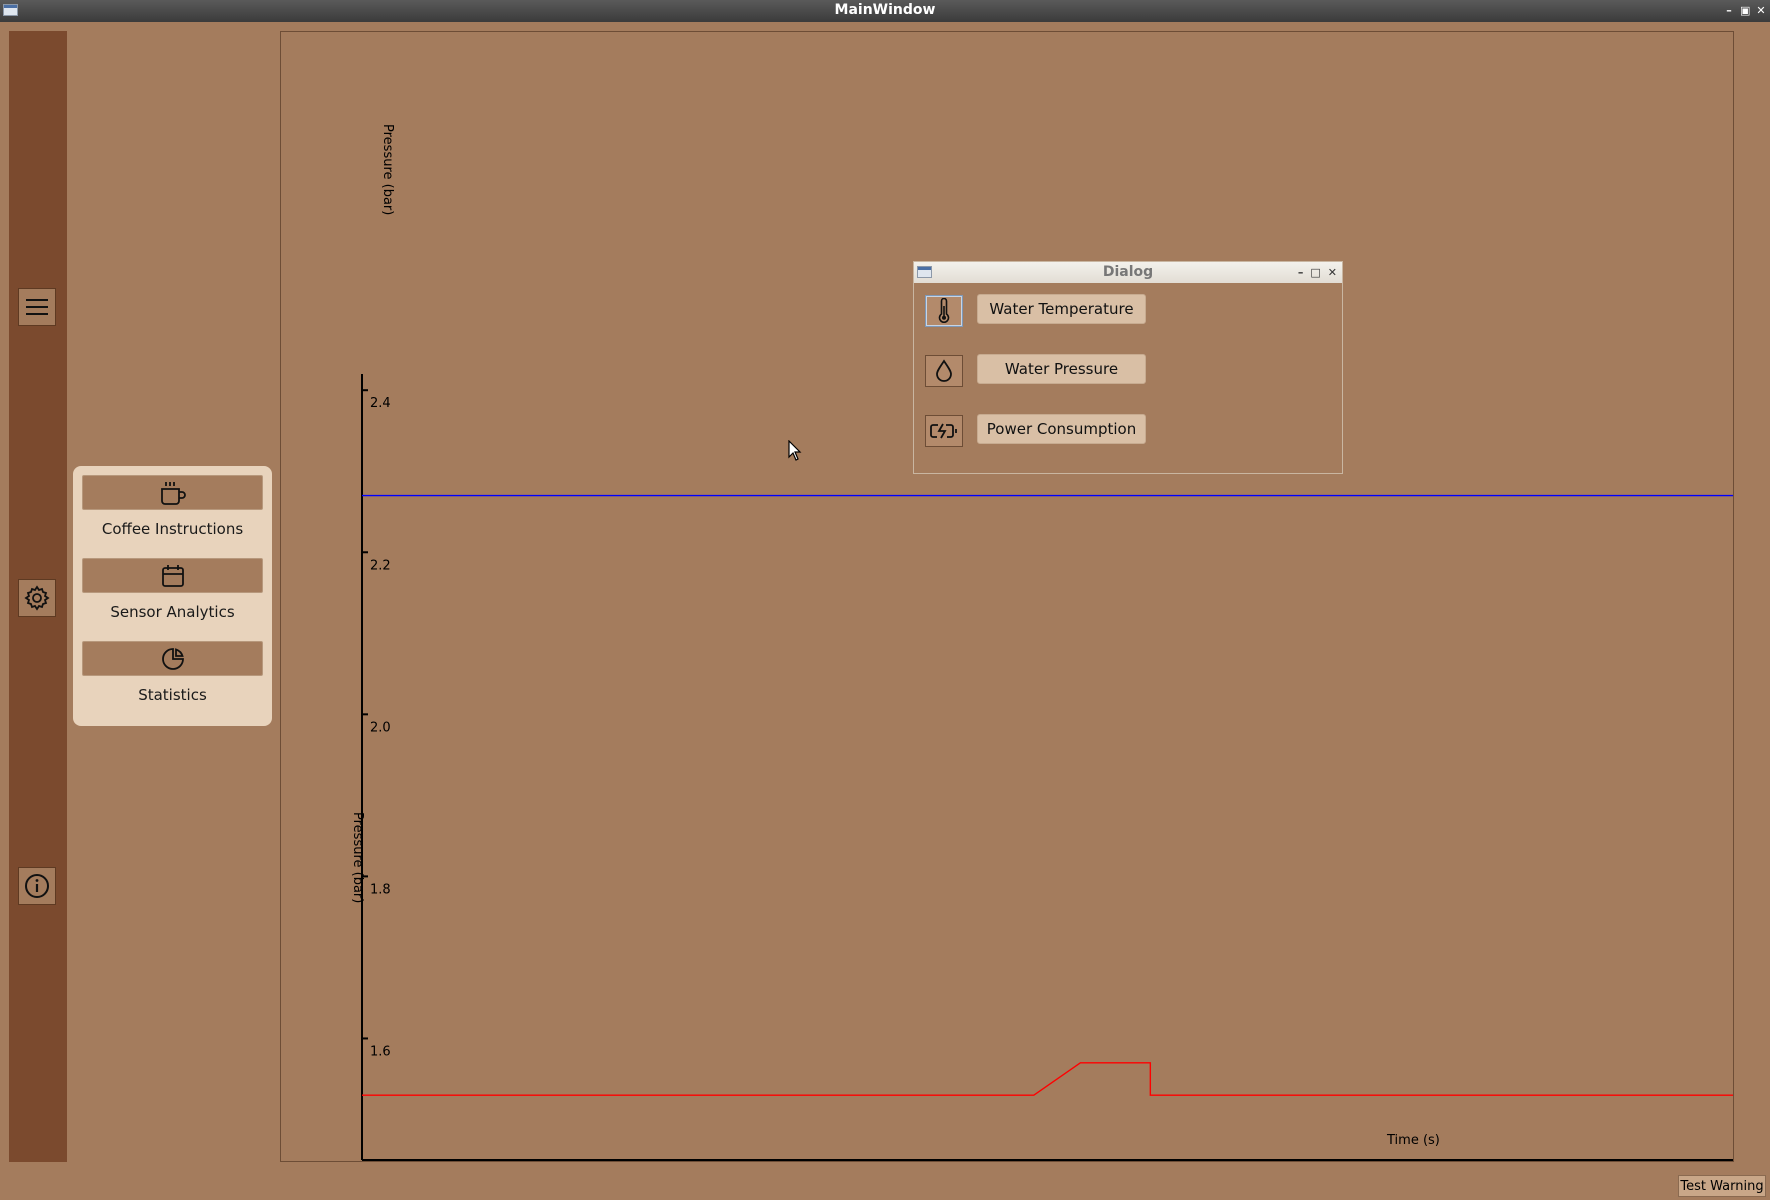 The image size is (1770, 1200). What do you see at coordinates (10, 10) in the screenshot?
I see `app-icon` at bounding box center [10, 10].